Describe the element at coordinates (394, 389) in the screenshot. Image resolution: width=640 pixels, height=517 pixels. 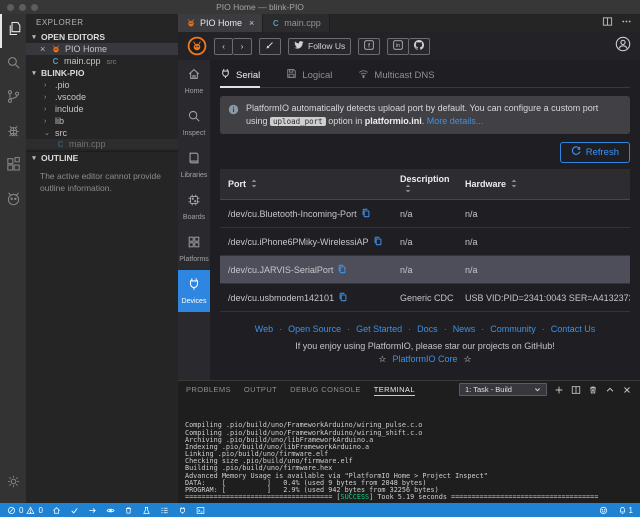
I see `tab-terminal: TERMINAL` at that location.